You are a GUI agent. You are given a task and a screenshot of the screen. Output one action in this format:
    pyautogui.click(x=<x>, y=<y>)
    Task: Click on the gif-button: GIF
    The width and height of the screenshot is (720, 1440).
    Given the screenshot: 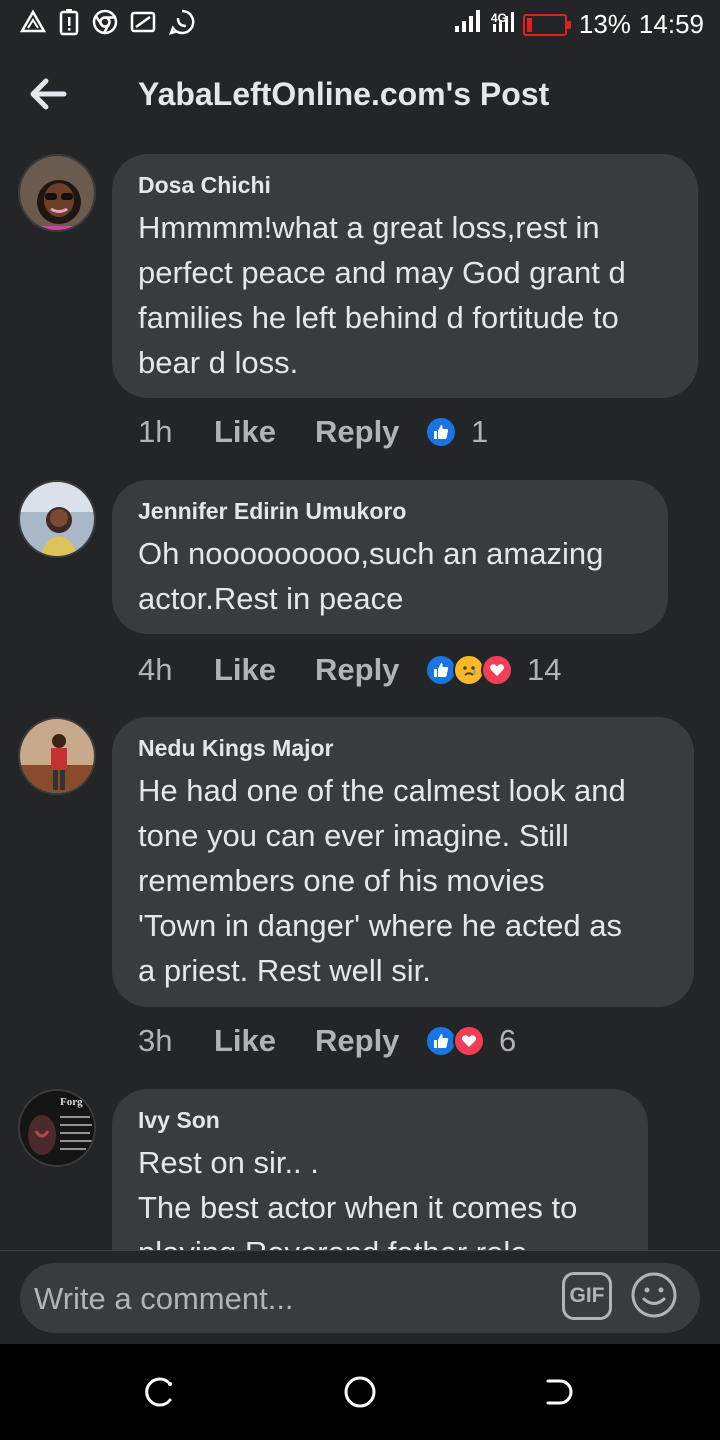 What is the action you would take?
    pyautogui.click(x=587, y=1296)
    